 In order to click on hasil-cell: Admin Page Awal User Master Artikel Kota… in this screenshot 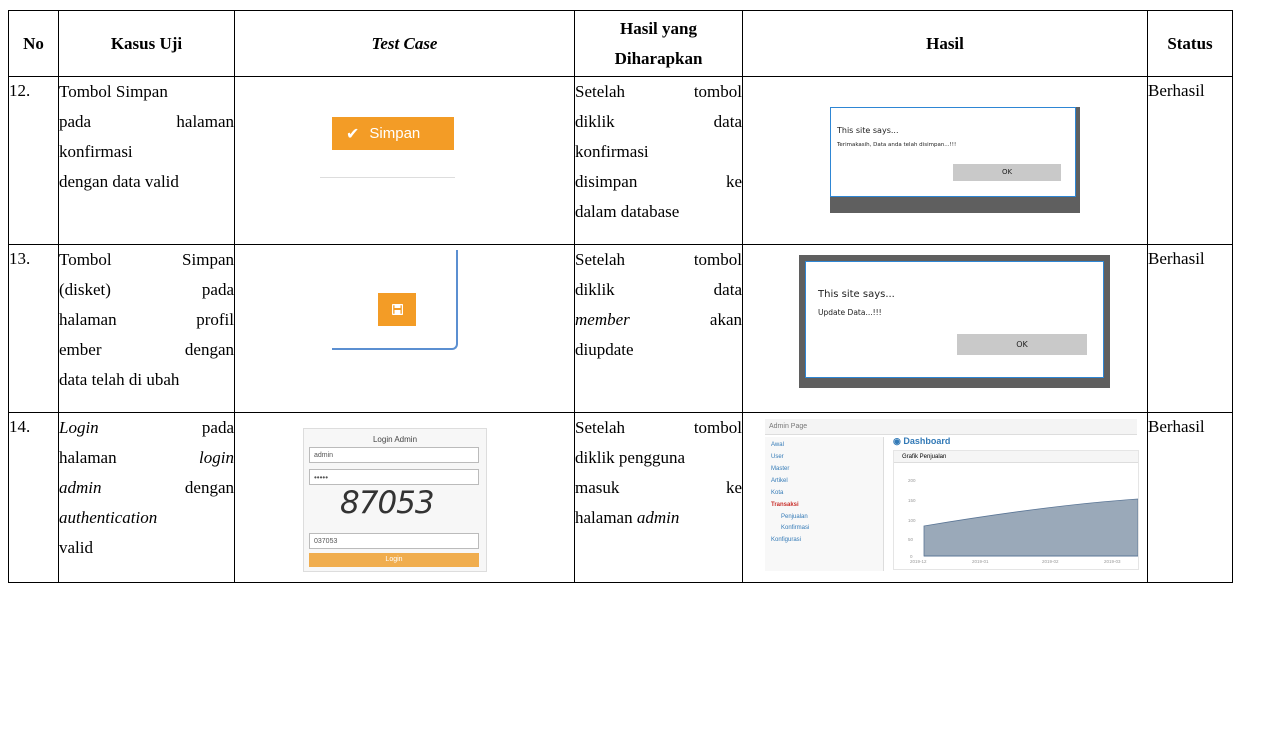, I will do `click(945, 497)`.